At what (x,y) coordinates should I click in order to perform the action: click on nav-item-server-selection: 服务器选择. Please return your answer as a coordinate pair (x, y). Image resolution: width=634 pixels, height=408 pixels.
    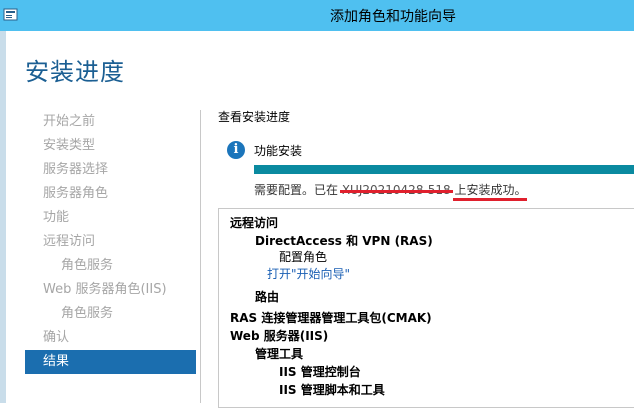
    Looking at the image, I should click on (110, 170).